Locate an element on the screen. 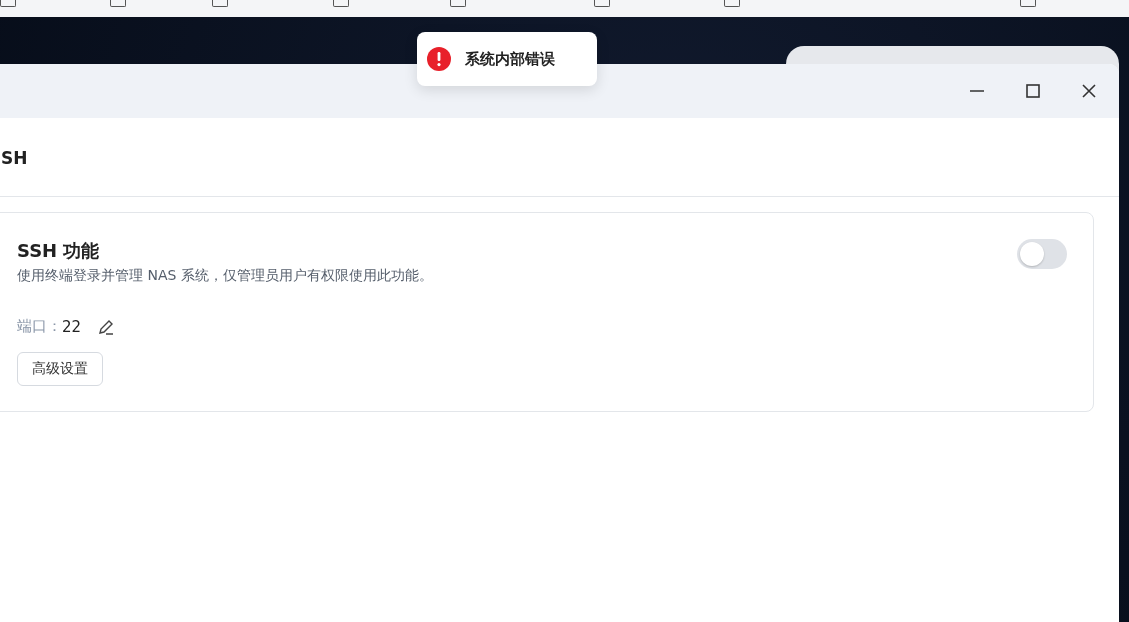  toast-message: 系统内部错误 is located at coordinates (510, 59).